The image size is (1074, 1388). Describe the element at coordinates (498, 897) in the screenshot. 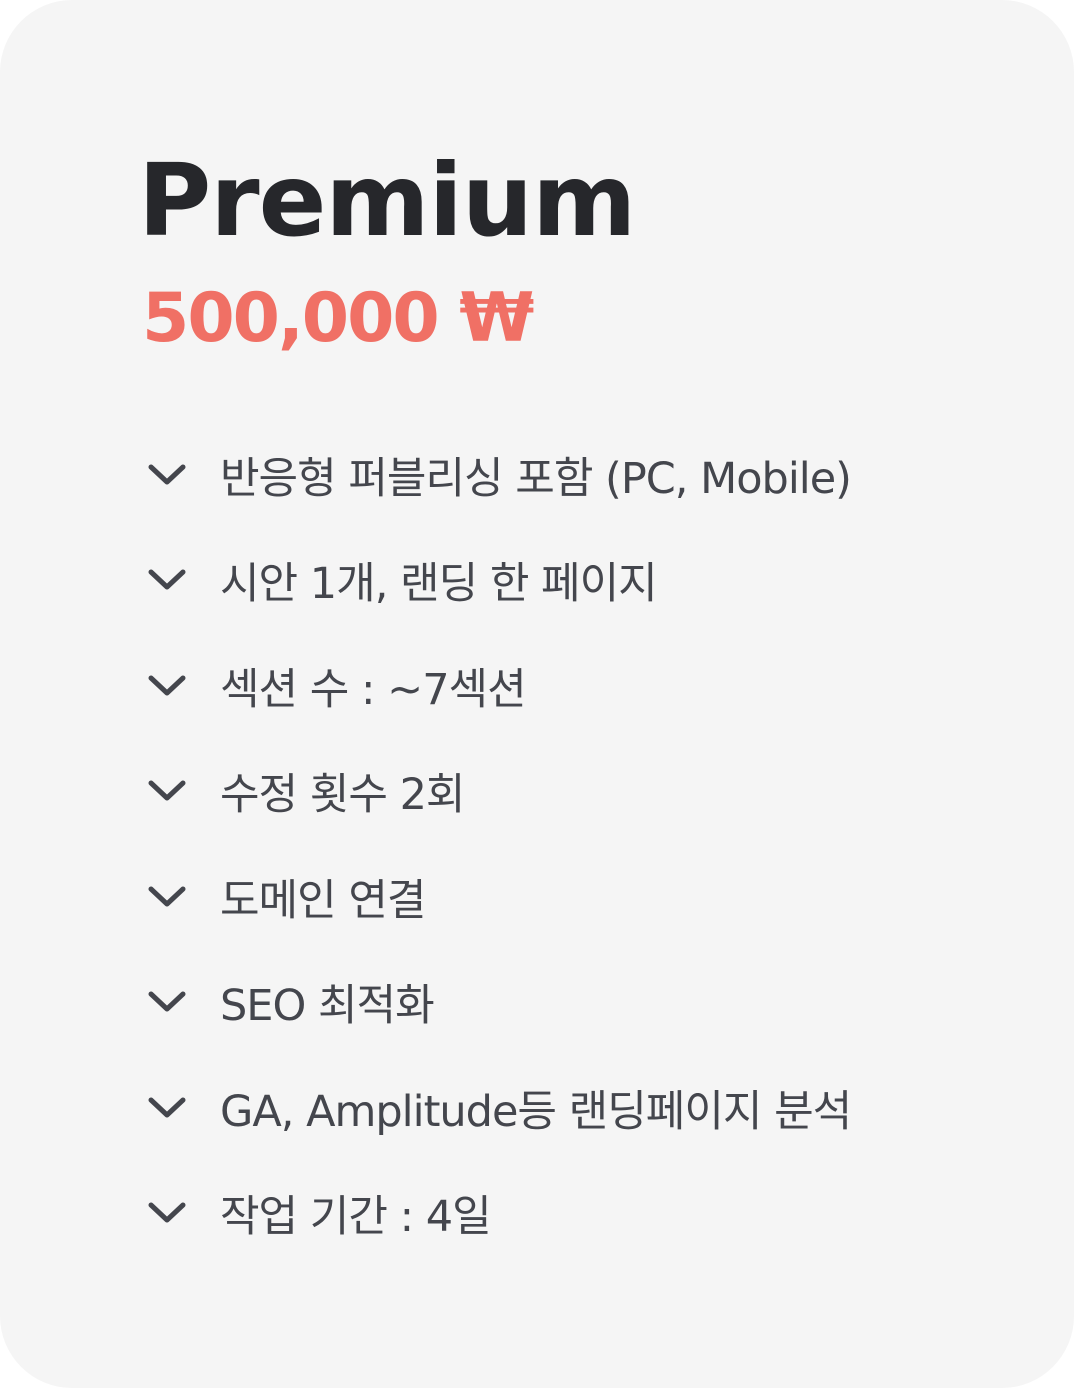

I see `feature-item: 도메인 연결` at that location.